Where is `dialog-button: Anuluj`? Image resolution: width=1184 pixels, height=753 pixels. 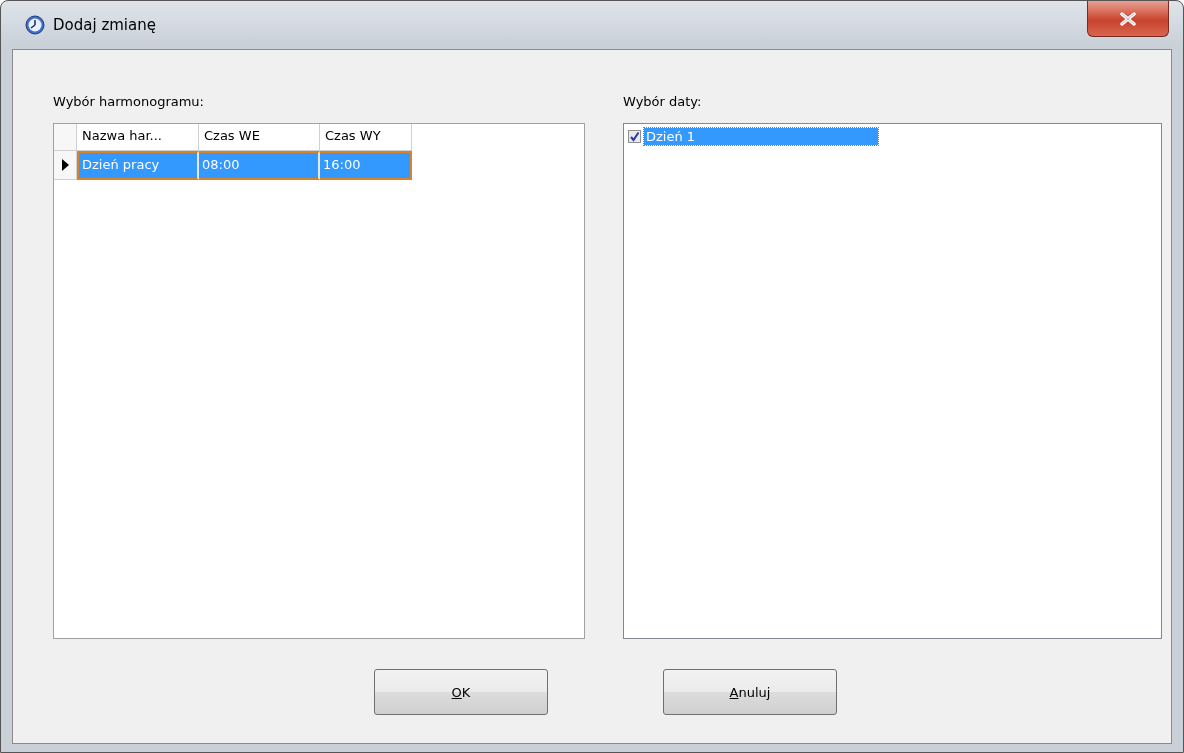 dialog-button: Anuluj is located at coordinates (750, 692).